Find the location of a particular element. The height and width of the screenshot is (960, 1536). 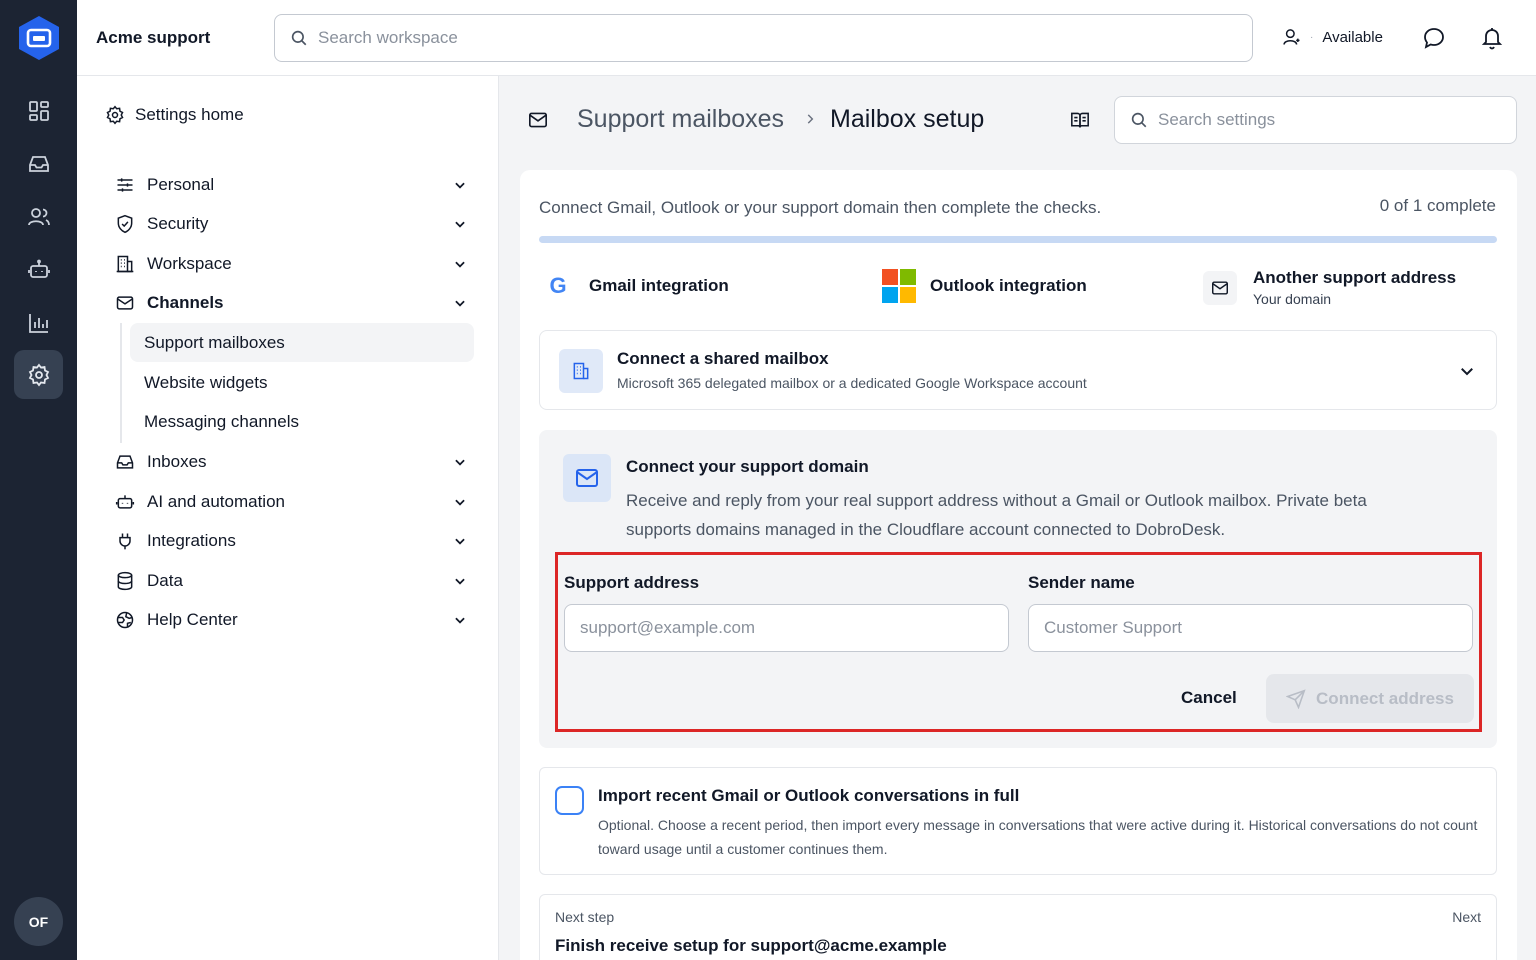

sidebar-item-label: Data is located at coordinates (165, 580).